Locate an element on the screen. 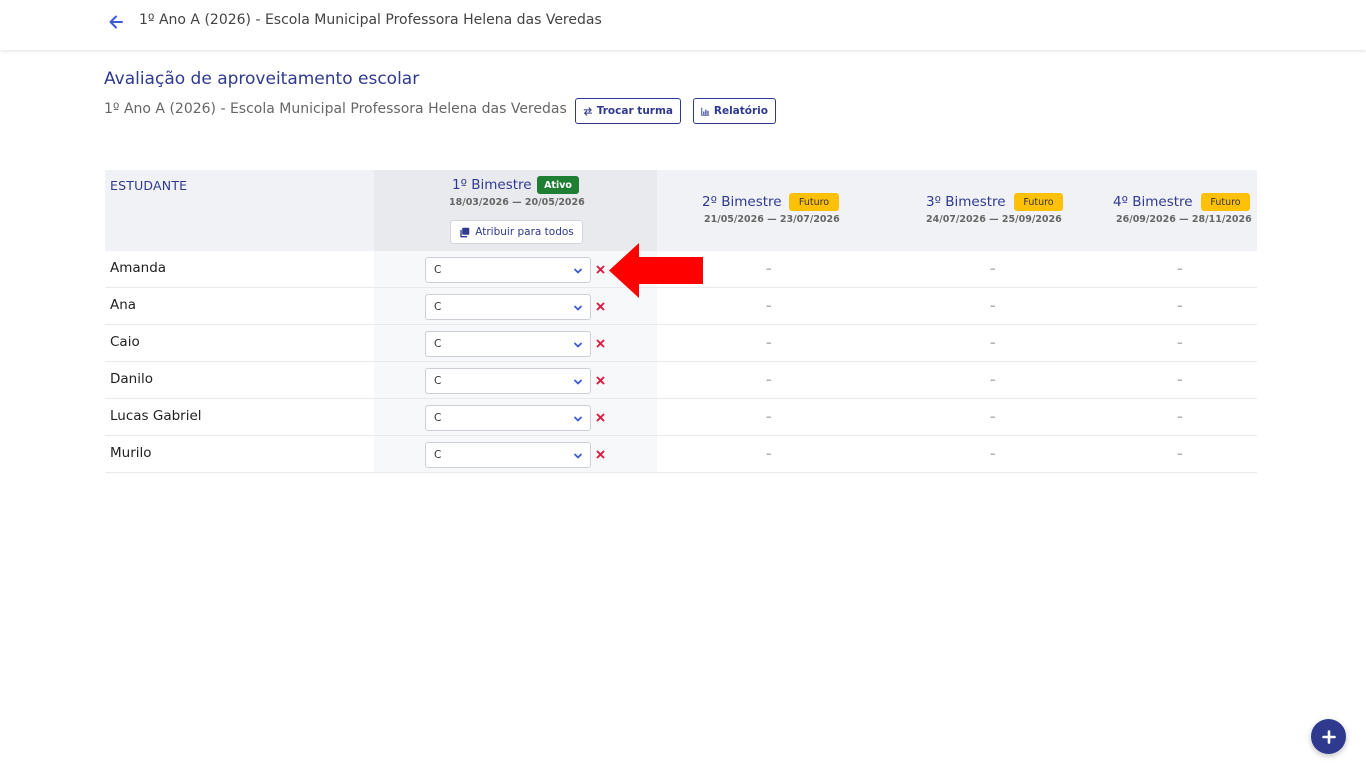 The image size is (1366, 768). table-header is located at coordinates (681, 210).